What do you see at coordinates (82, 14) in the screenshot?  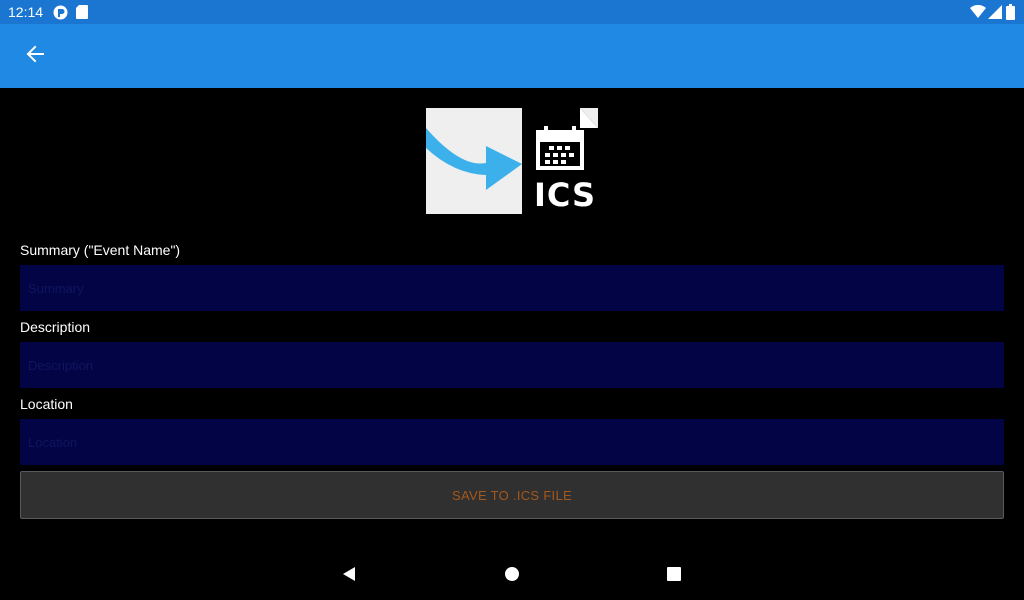 I see `sd-card-icon` at bounding box center [82, 14].